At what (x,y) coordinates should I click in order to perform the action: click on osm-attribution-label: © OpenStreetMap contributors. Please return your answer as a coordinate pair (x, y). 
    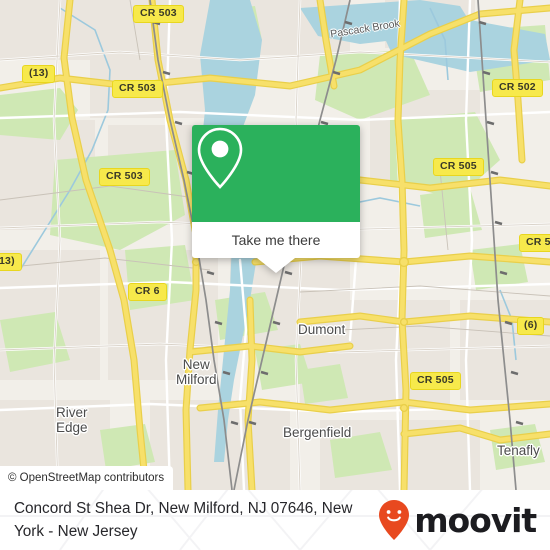
    Looking at the image, I should click on (86, 478).